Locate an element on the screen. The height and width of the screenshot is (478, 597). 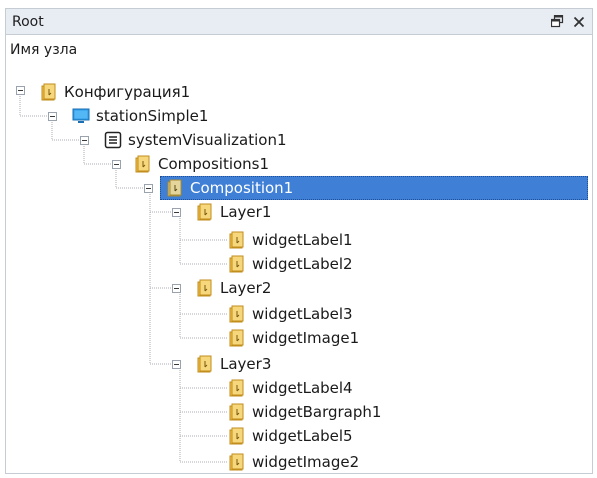
node-label: widgetImage1 is located at coordinates (306, 338).